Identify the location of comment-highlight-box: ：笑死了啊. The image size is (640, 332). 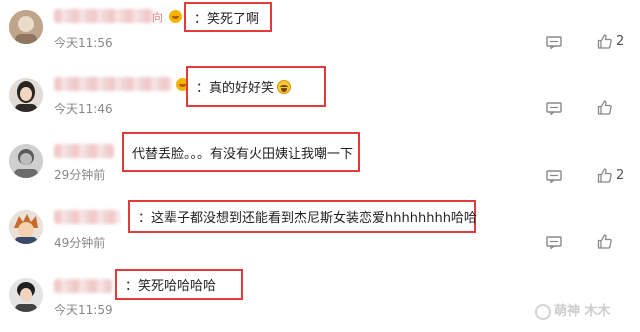
(228, 17).